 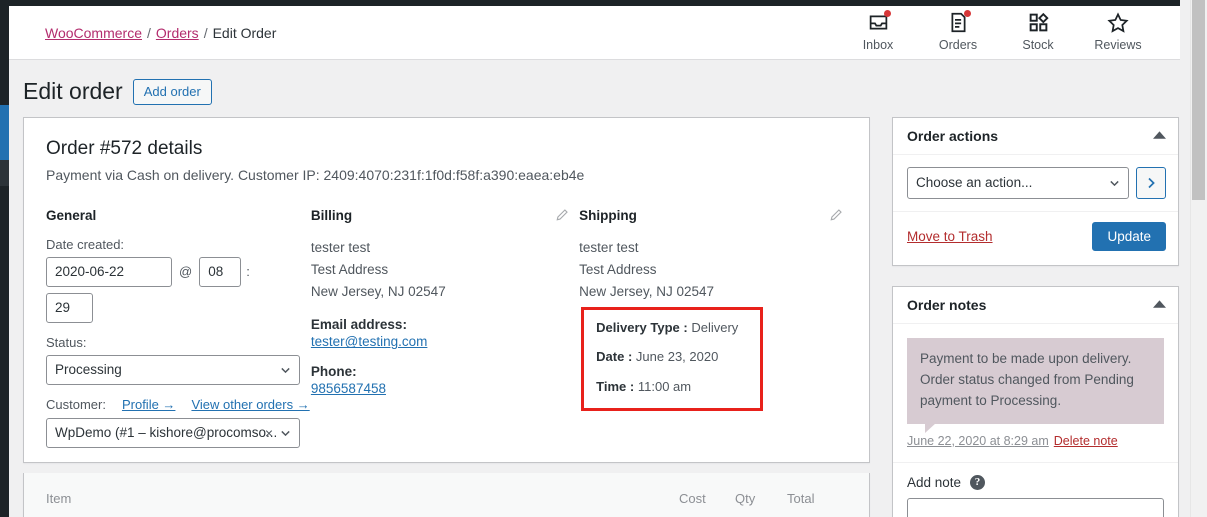 What do you see at coordinates (348, 388) in the screenshot?
I see `billing-phone-link: 9856587458` at bounding box center [348, 388].